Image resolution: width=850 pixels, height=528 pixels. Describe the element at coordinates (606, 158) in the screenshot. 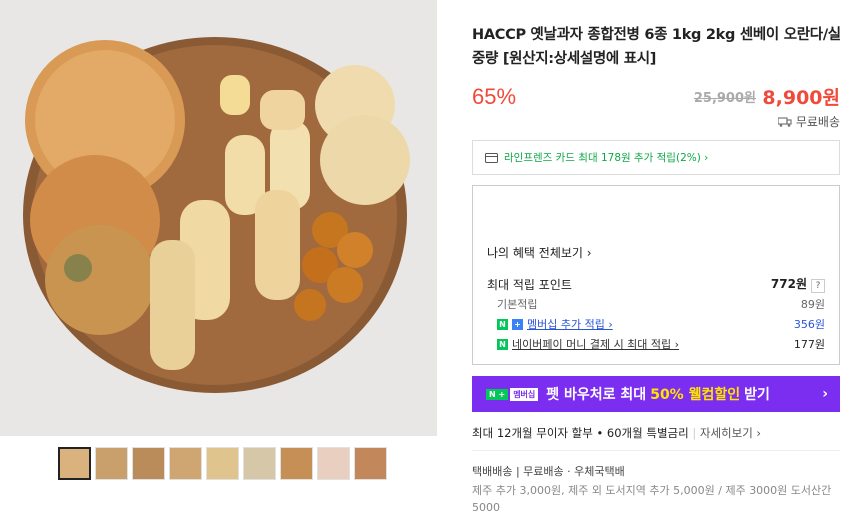

I see `card-promo-text: 라인프렌즈 카드 최대 178원 추가 적립(2%) ›` at that location.